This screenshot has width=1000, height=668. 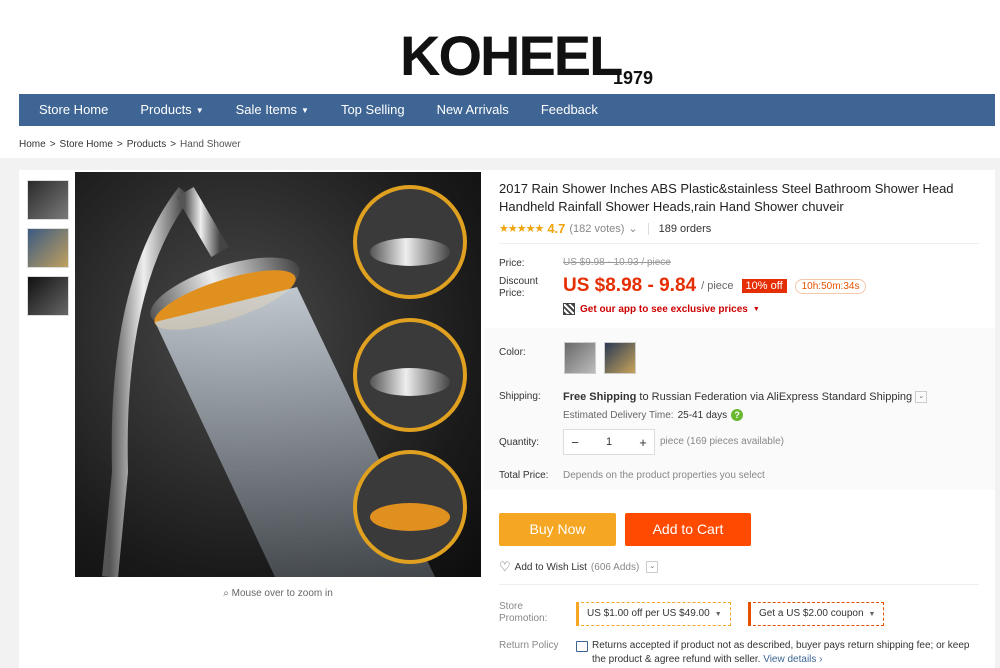 I want to click on get-coupon-button: Get a US $2.00 coupon ▼, so click(x=816, y=614).